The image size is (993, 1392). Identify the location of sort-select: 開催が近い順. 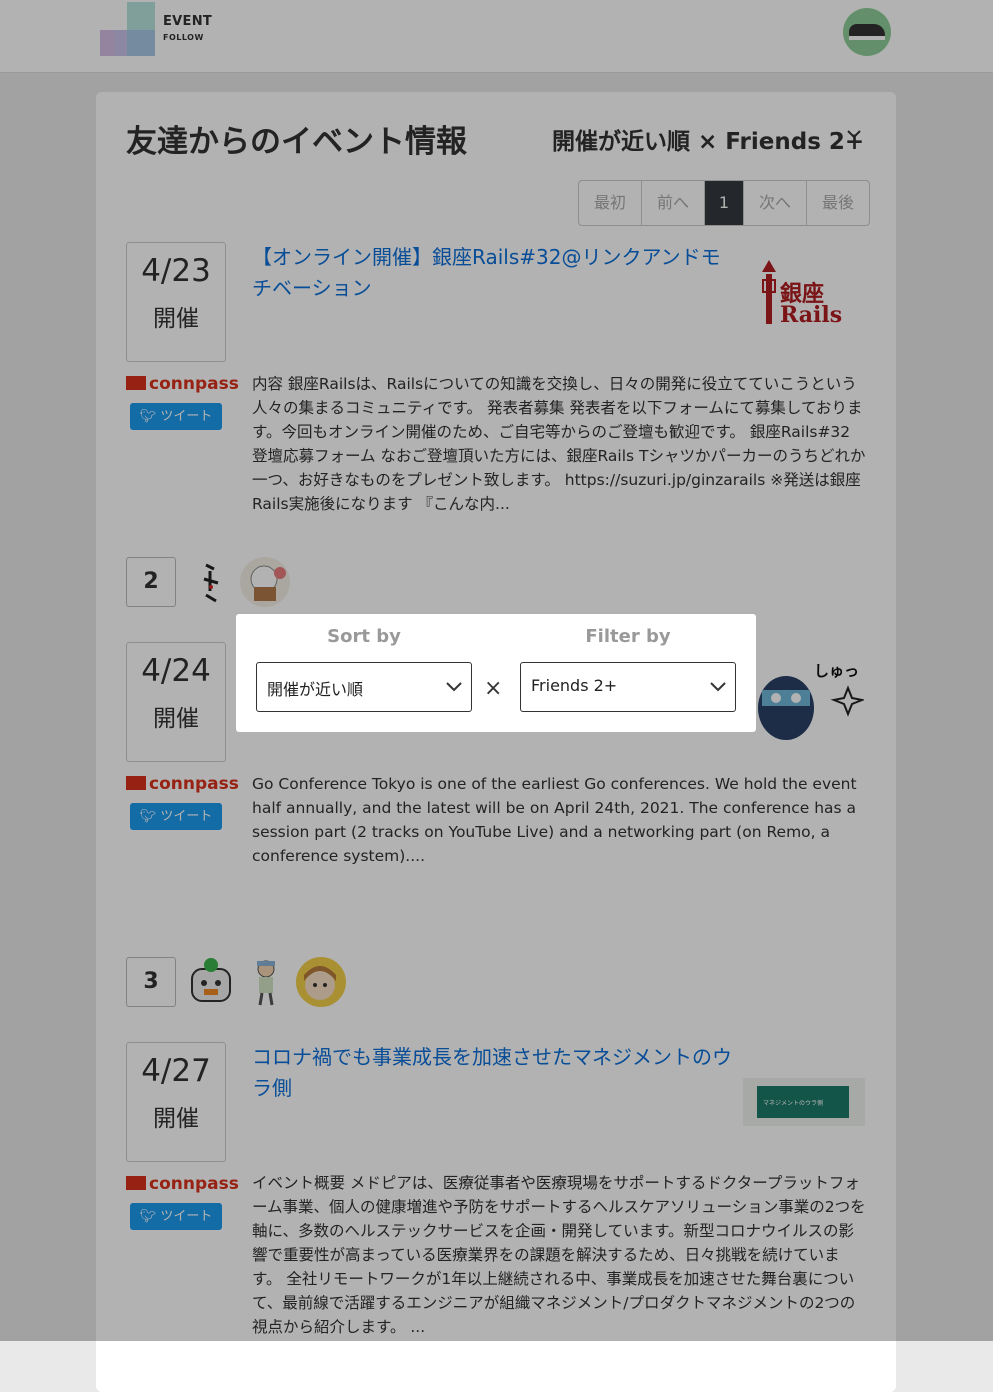
(364, 687).